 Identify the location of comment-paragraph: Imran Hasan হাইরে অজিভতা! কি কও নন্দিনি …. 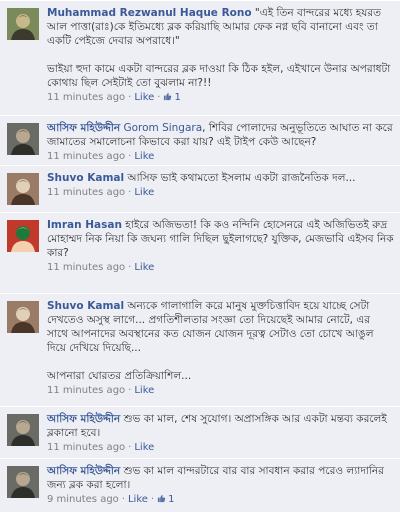
(220, 239).